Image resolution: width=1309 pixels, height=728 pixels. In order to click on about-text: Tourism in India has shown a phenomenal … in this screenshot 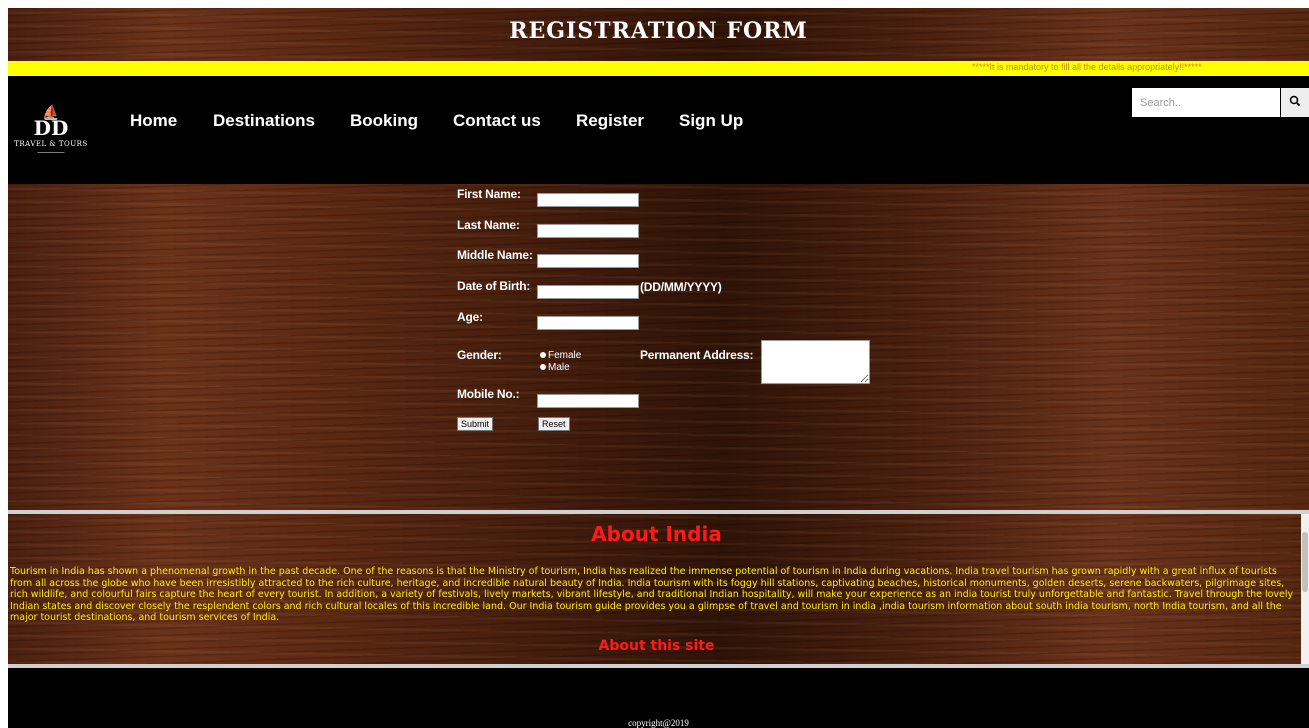, I will do `click(652, 594)`.